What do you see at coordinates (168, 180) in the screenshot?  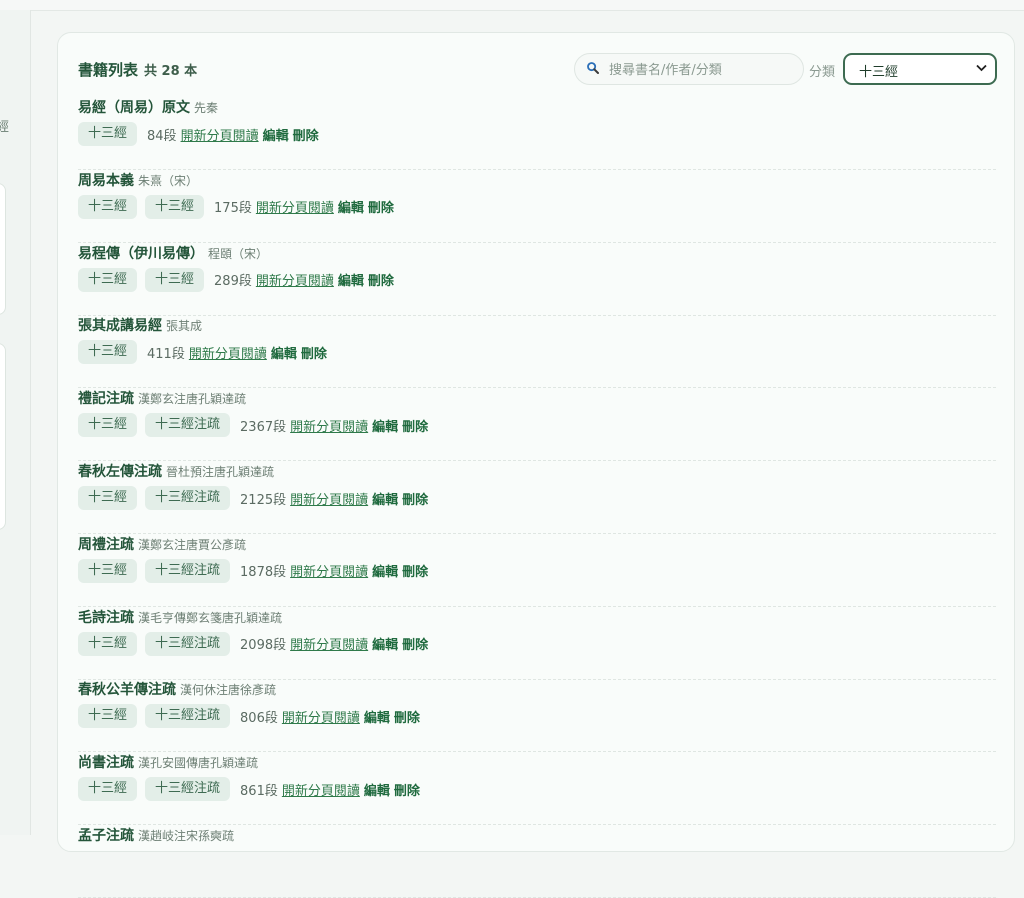 I see `book-author: 朱熹（宋）` at bounding box center [168, 180].